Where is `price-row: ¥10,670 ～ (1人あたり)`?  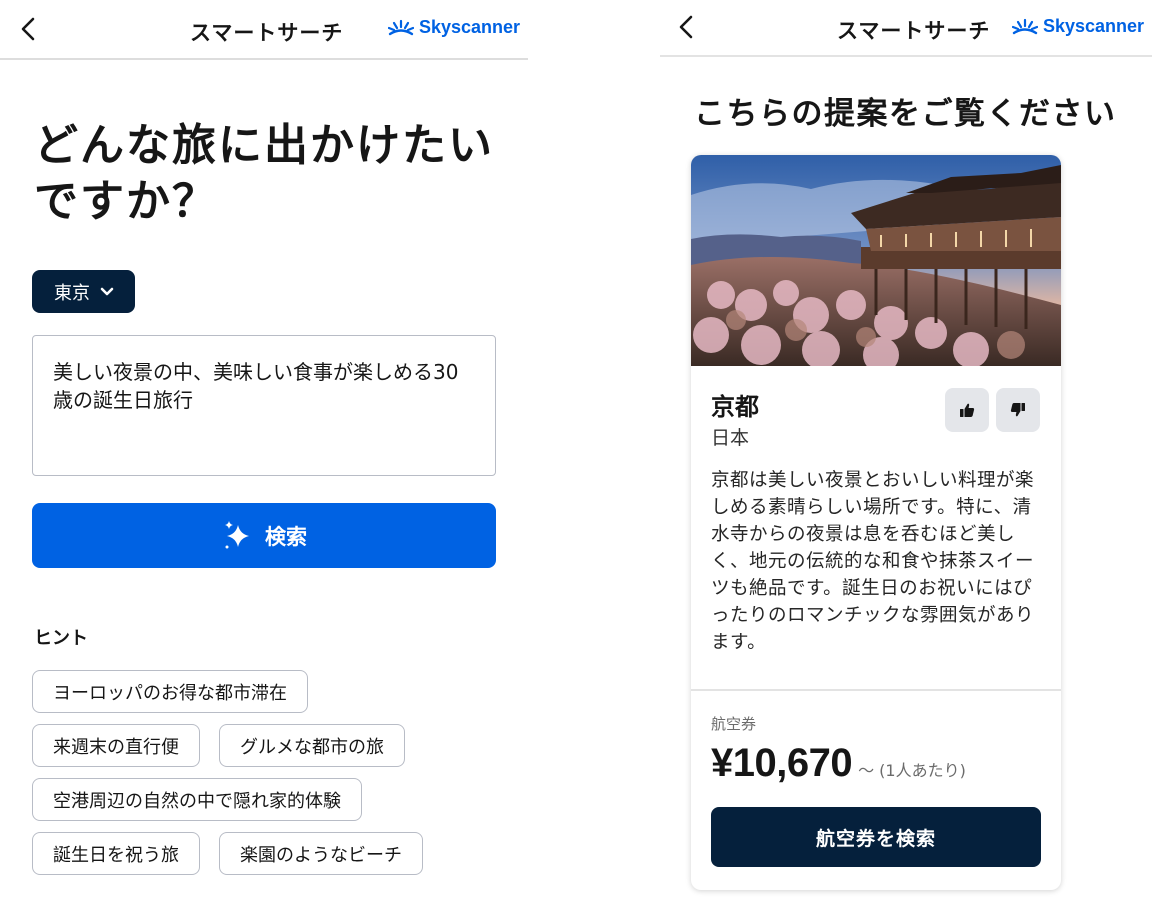 price-row: ¥10,670 ～ (1人あたり) is located at coordinates (838, 763).